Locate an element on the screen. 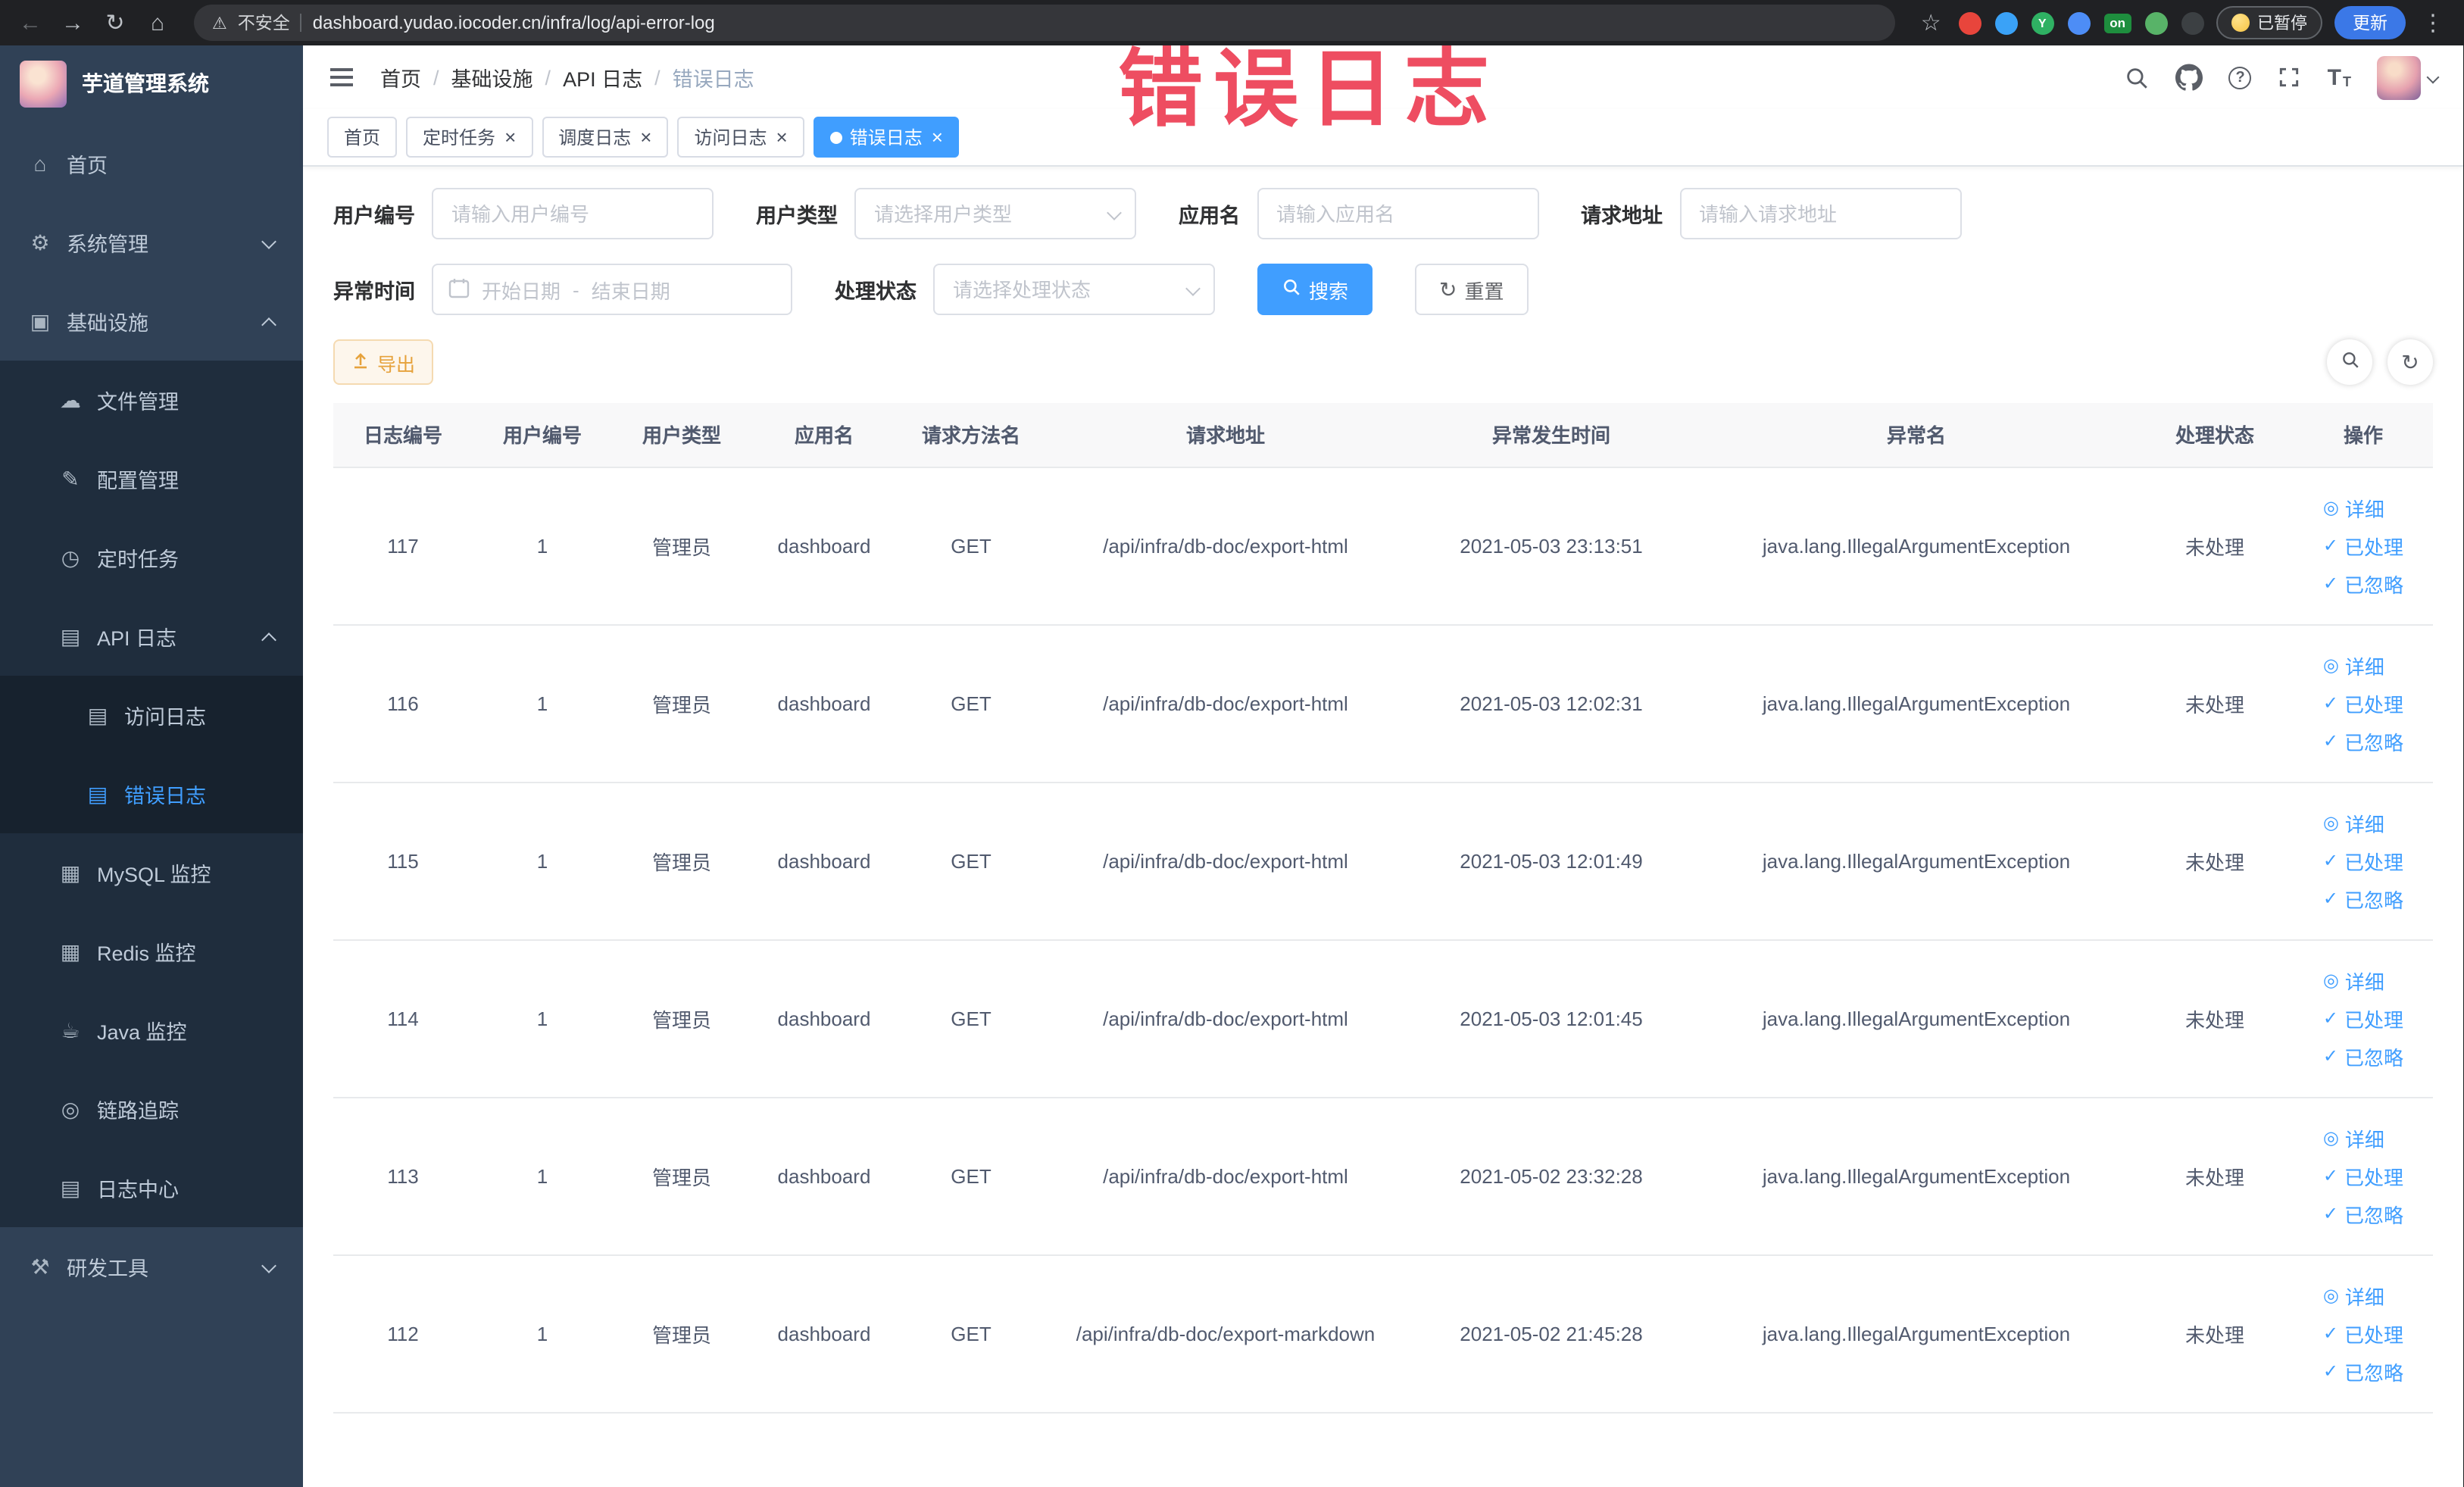 The height and width of the screenshot is (1487, 2464). toggle-search-button is located at coordinates (2349, 362).